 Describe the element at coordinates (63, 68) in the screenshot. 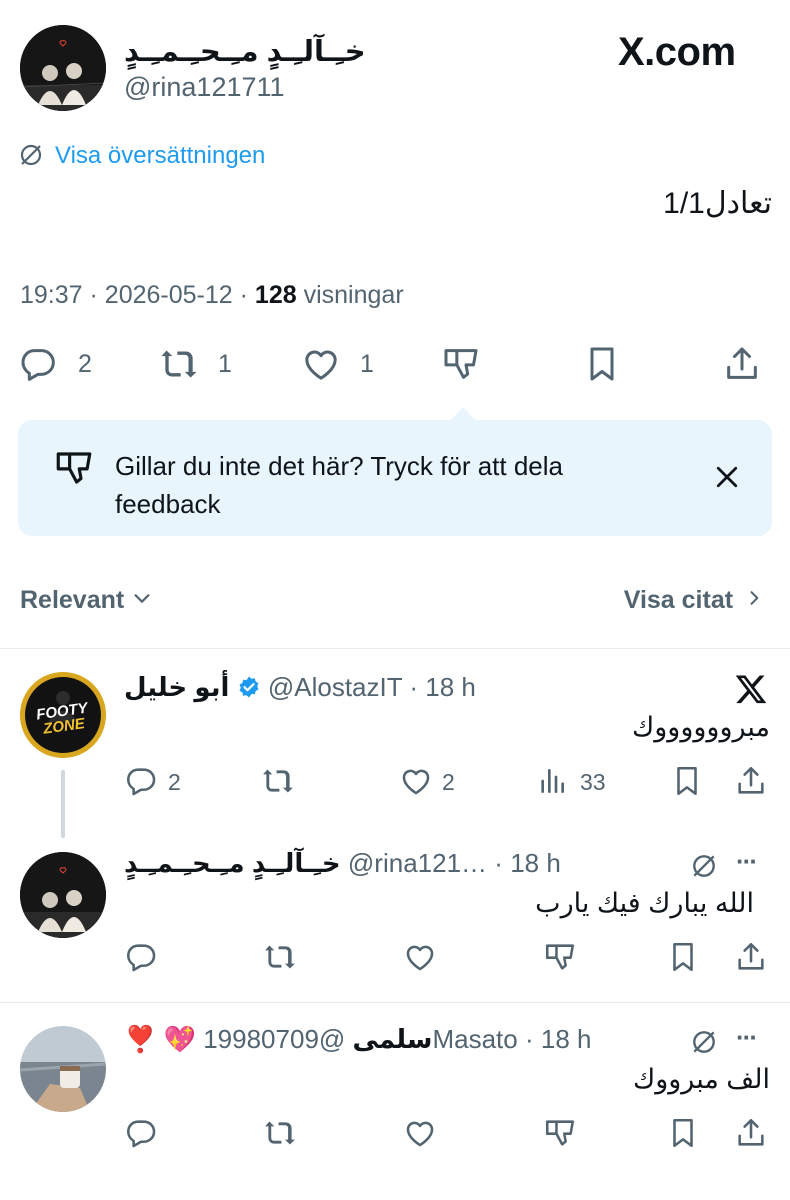

I see `author-avatar` at that location.